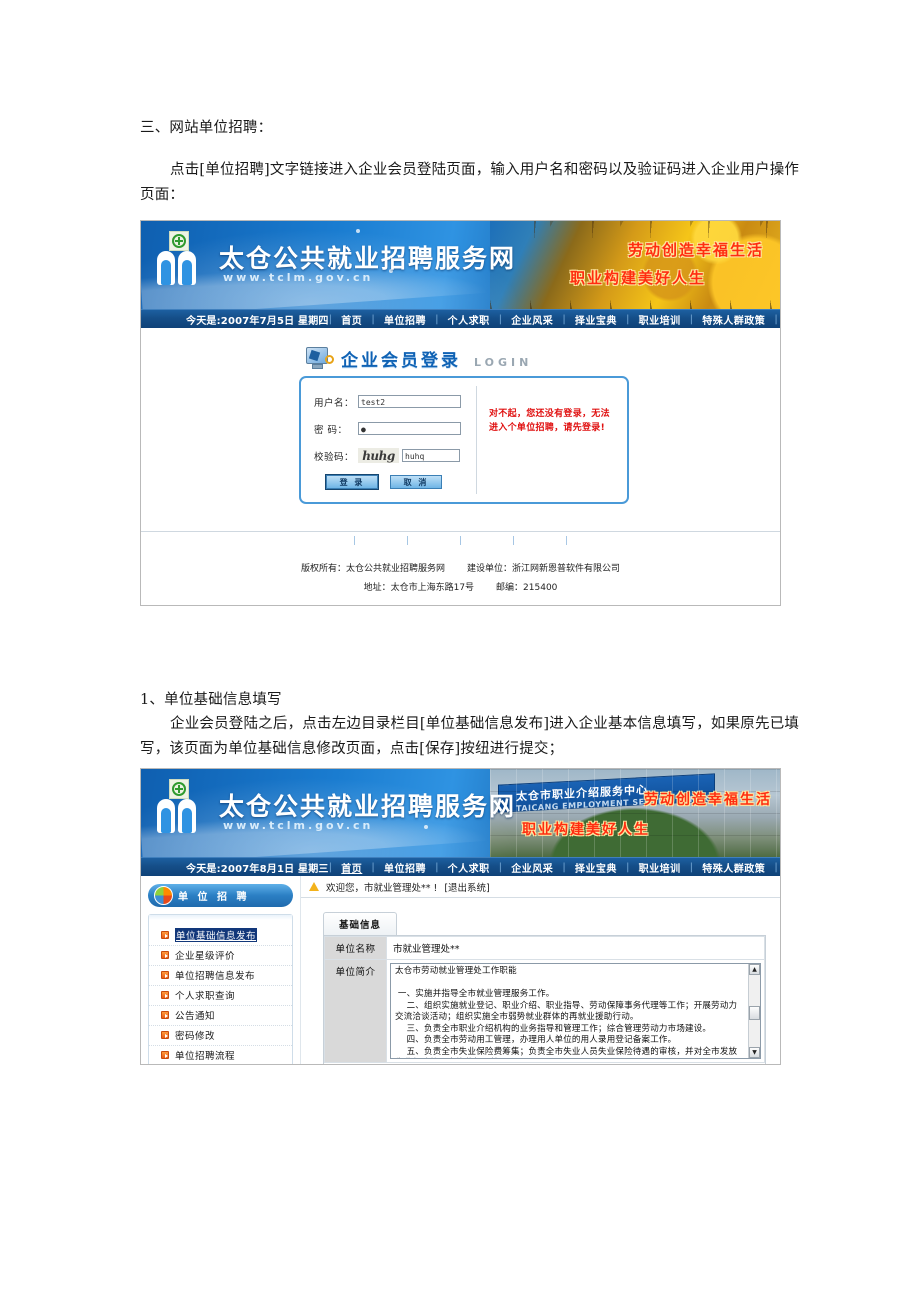 The height and width of the screenshot is (1302, 920). Describe the element at coordinates (540, 540) in the screenshot. I see `footer-link-copyright: 版权声明` at that location.